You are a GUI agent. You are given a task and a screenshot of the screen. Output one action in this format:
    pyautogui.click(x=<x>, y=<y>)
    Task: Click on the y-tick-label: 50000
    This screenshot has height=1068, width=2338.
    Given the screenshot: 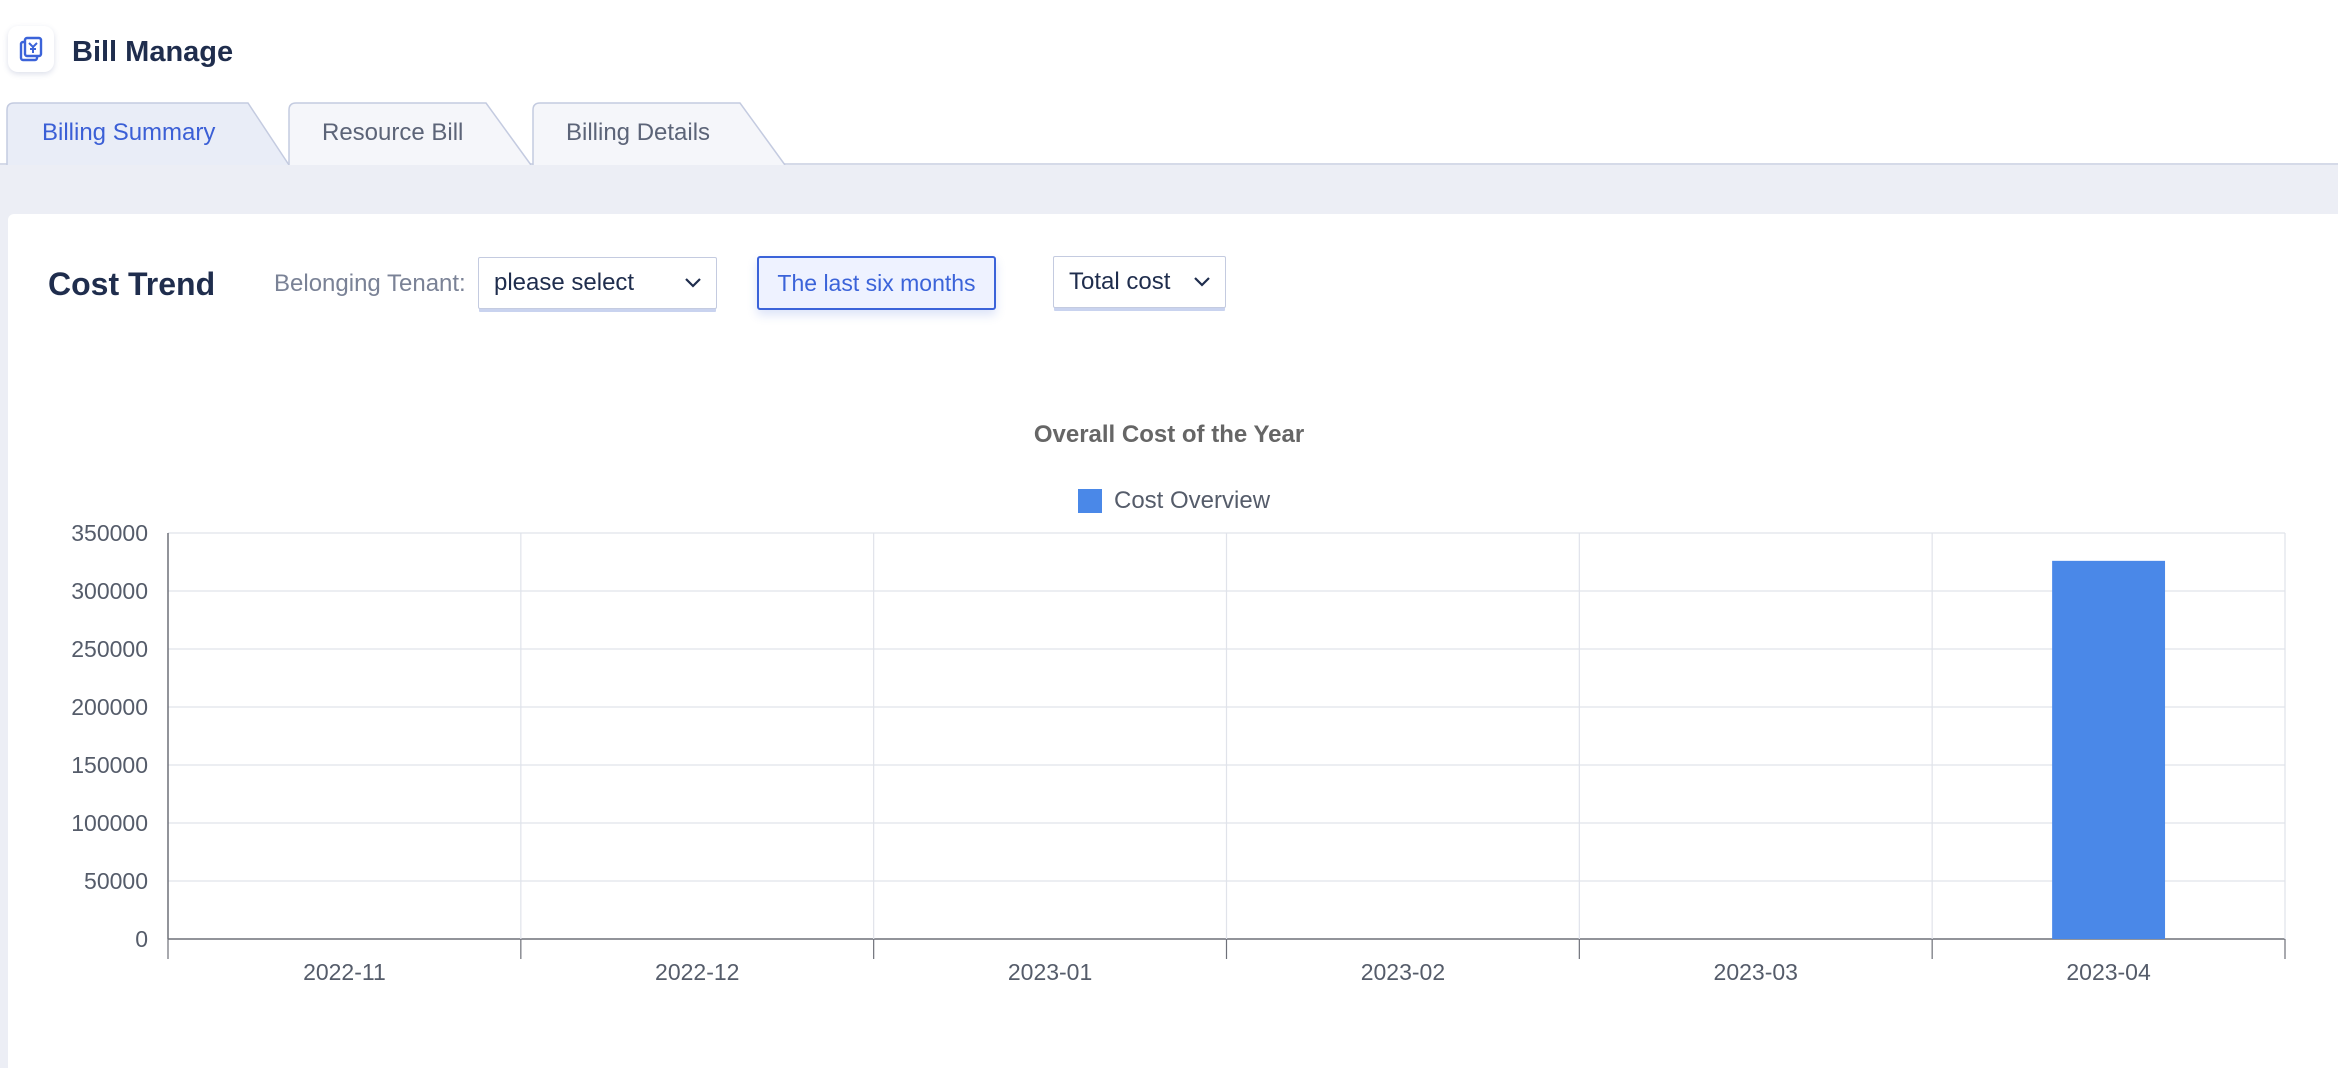 What is the action you would take?
    pyautogui.click(x=116, y=881)
    